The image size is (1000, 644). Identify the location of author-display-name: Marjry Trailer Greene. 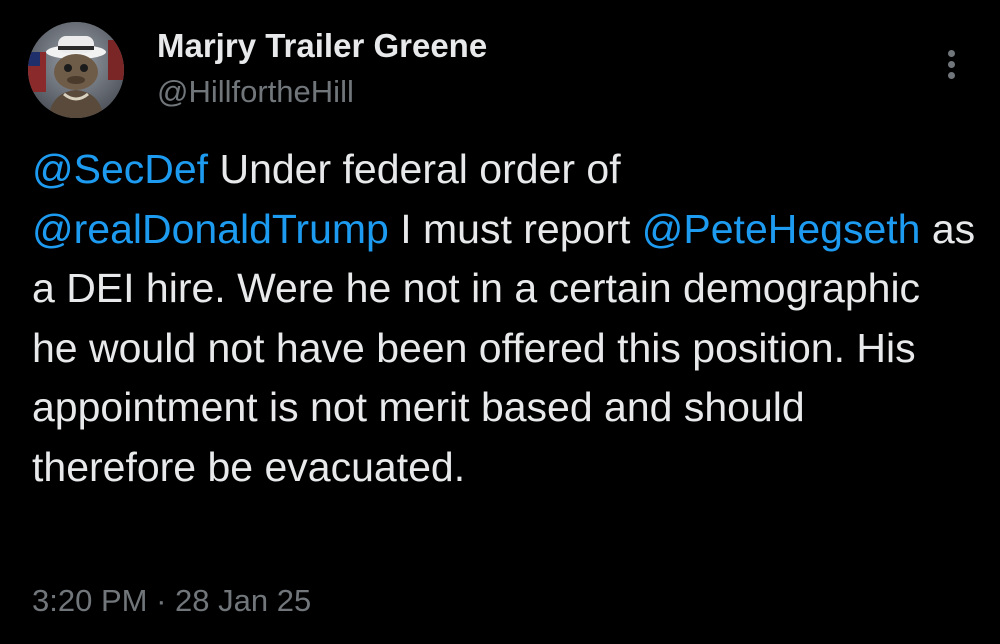
(322, 46).